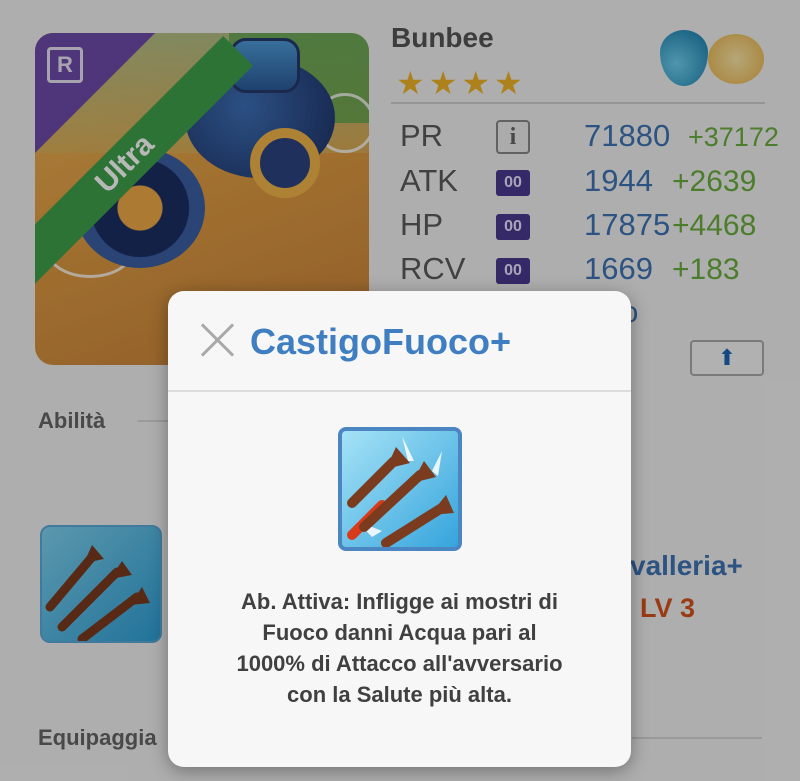 The width and height of the screenshot is (800, 781). What do you see at coordinates (399, 694) in the screenshot?
I see `description-line: con la Salute più alta.` at bounding box center [399, 694].